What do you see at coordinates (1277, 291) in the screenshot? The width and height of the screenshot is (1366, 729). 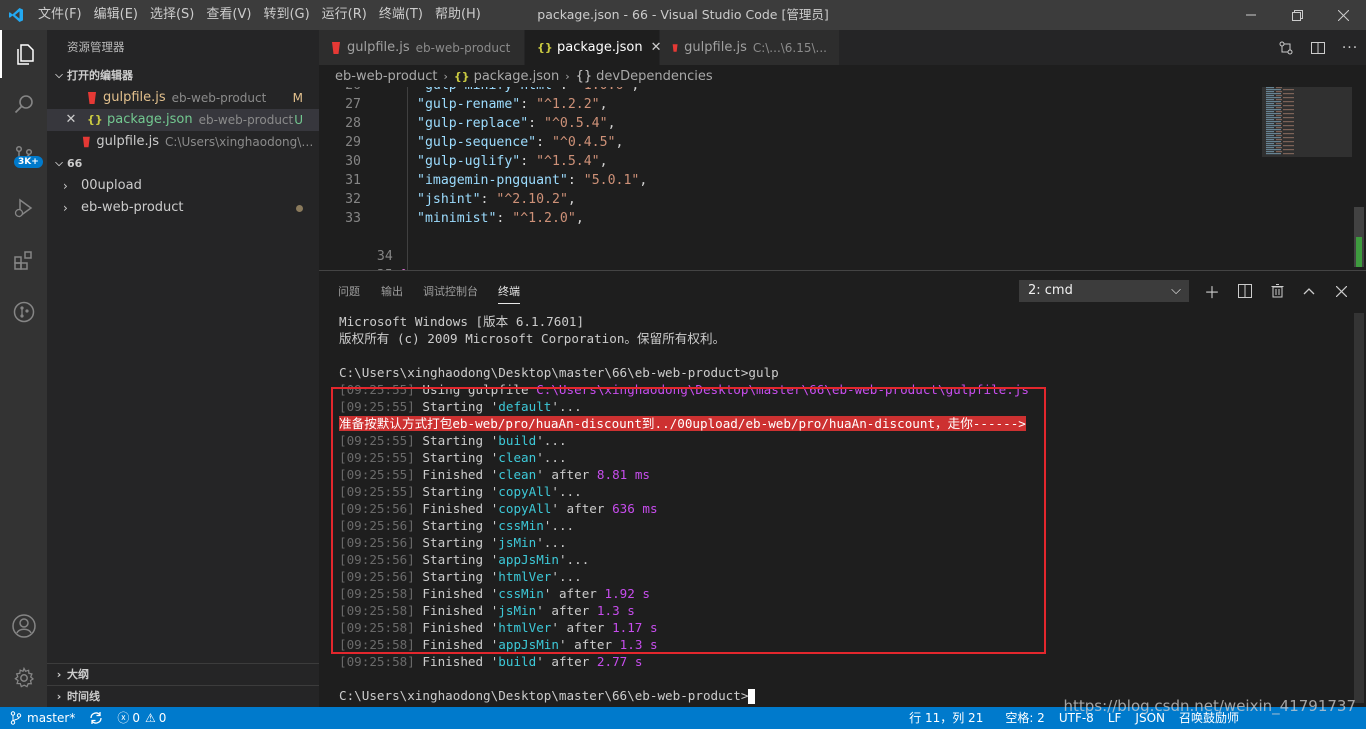 I see `kill-terminal-button` at bounding box center [1277, 291].